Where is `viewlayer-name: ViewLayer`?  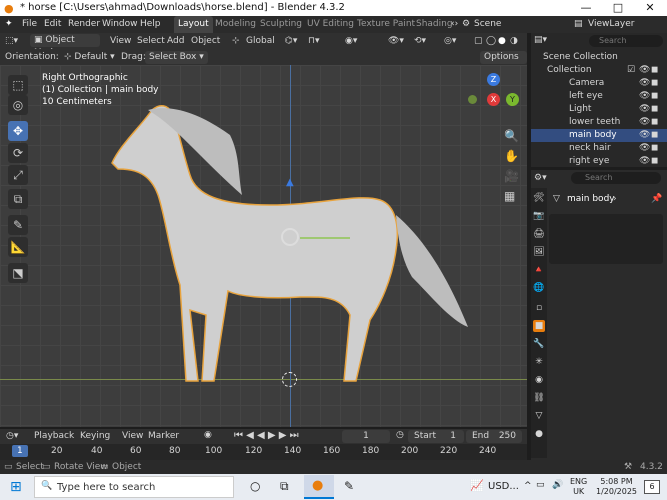 viewlayer-name: ViewLayer is located at coordinates (611, 24).